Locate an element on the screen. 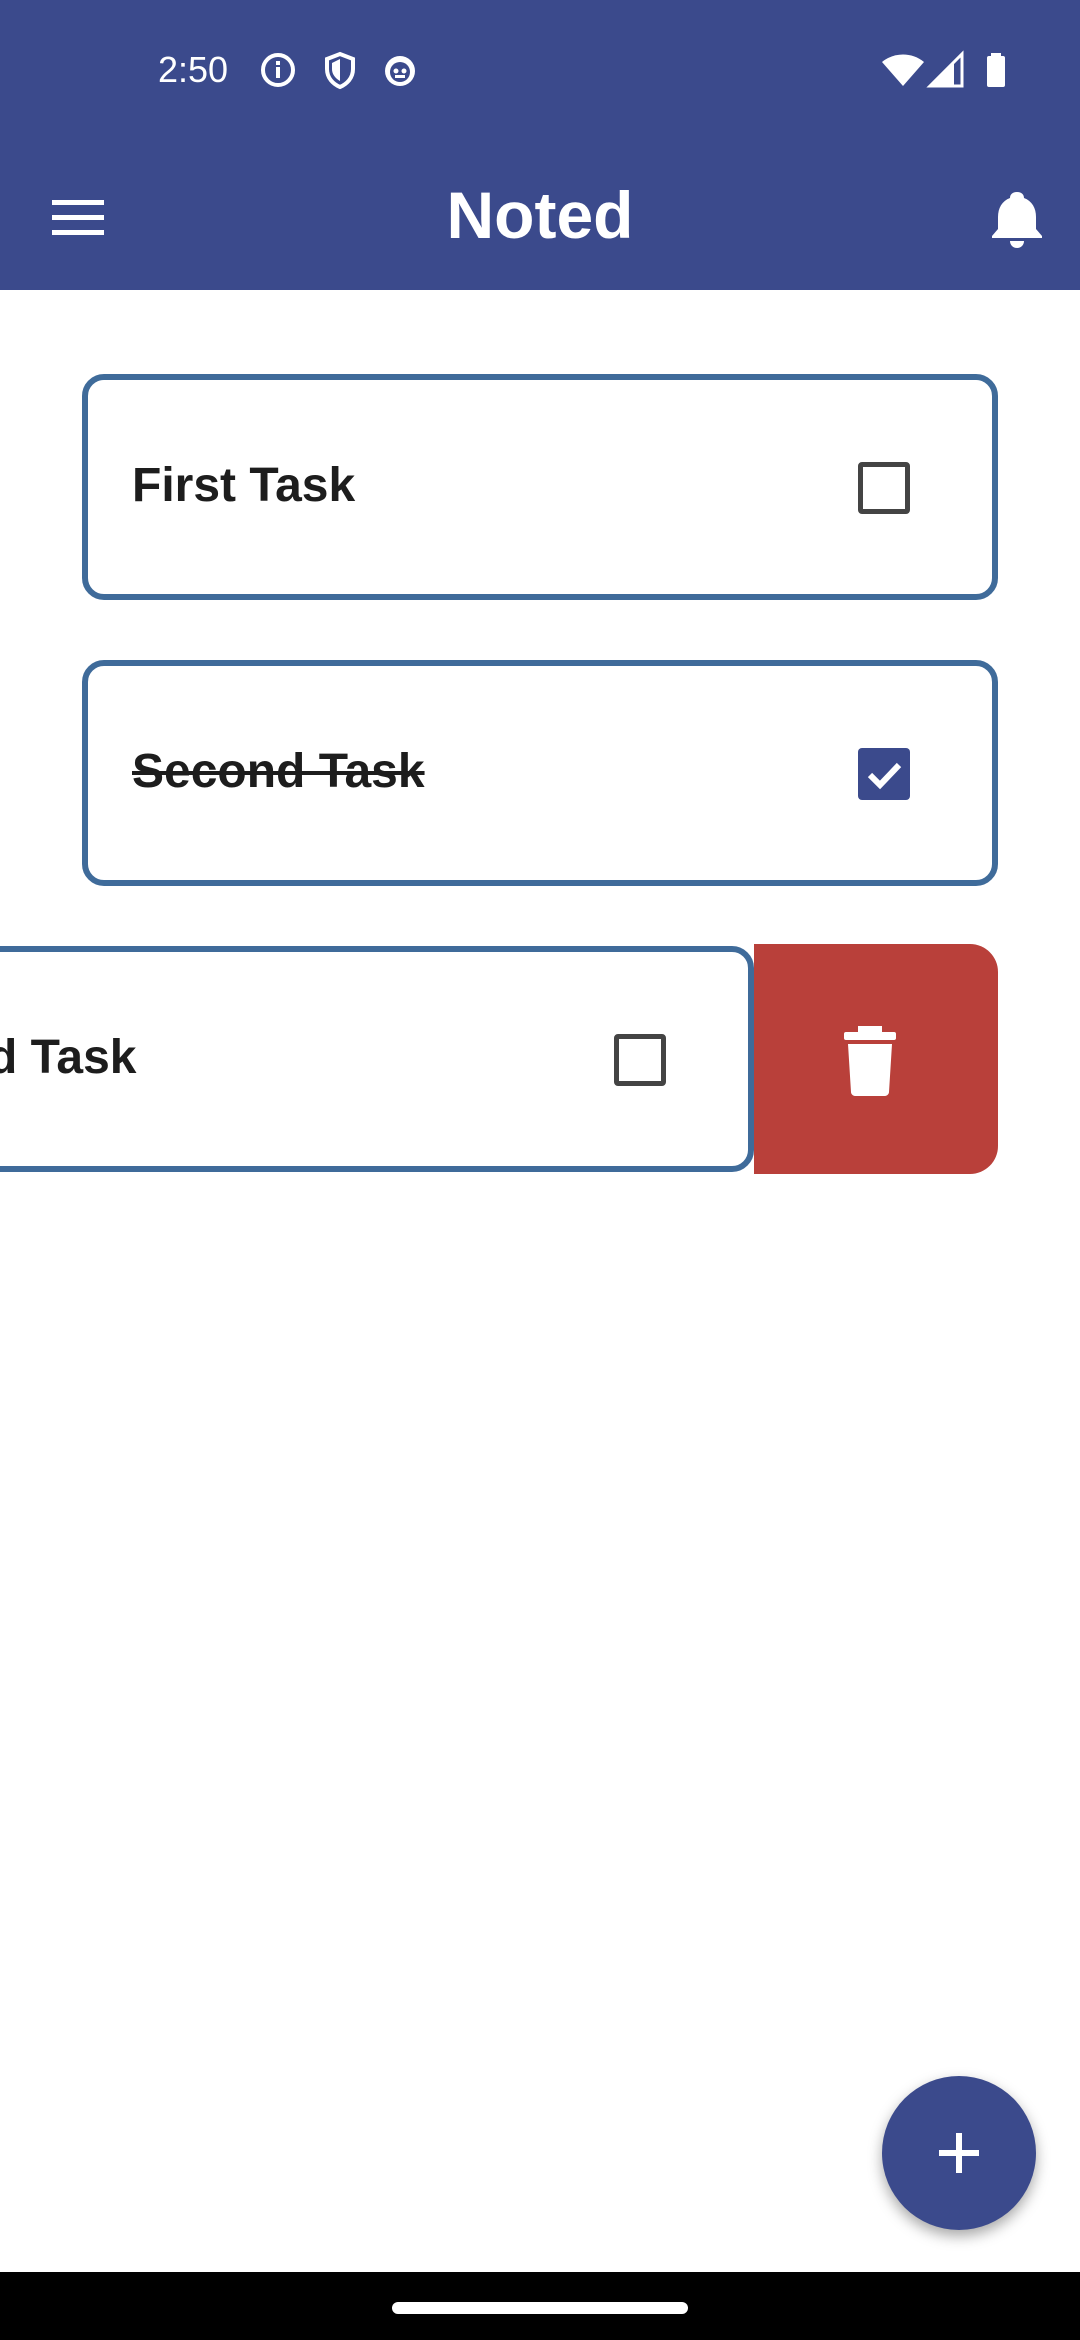  app-title: Noted is located at coordinates (540, 215).